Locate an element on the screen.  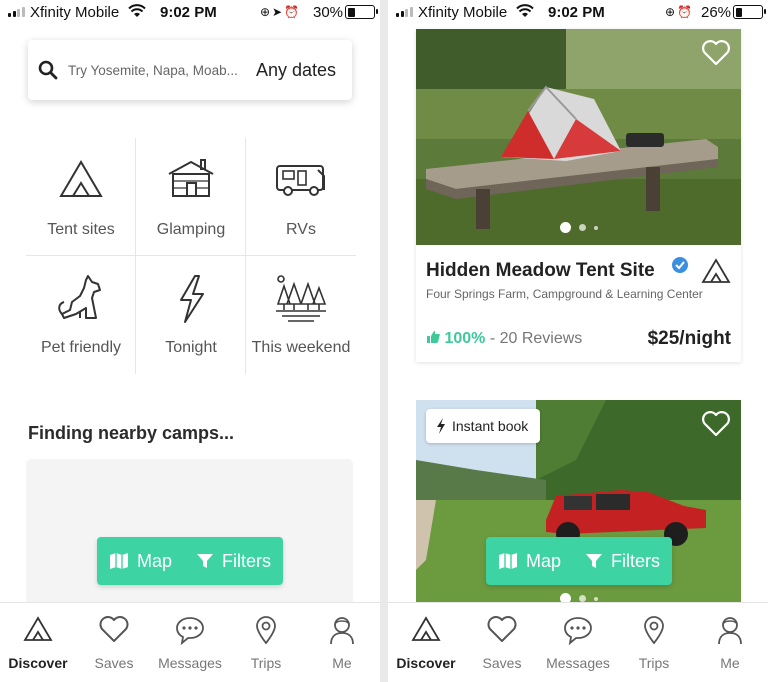
listing-photo is located at coordinates (578, 137).